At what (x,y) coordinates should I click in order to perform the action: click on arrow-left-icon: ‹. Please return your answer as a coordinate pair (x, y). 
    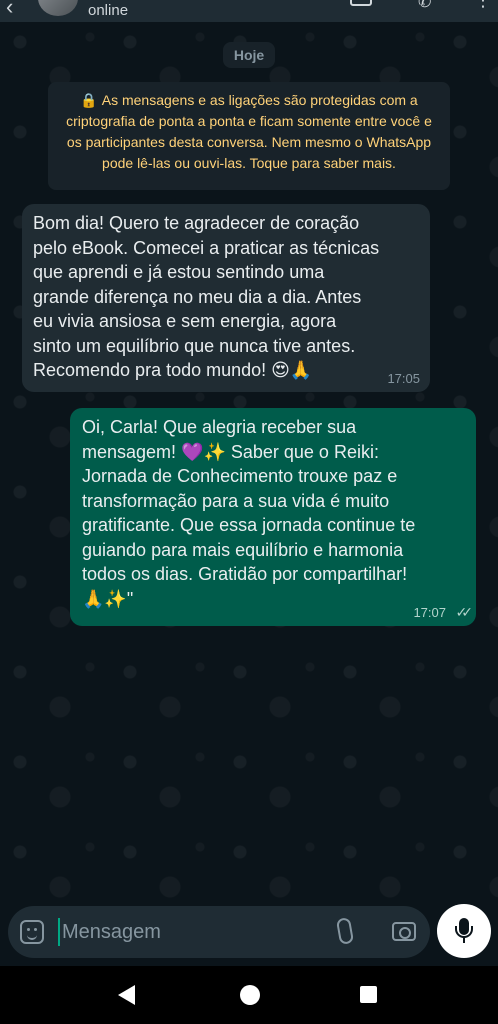
    Looking at the image, I should click on (9, 10).